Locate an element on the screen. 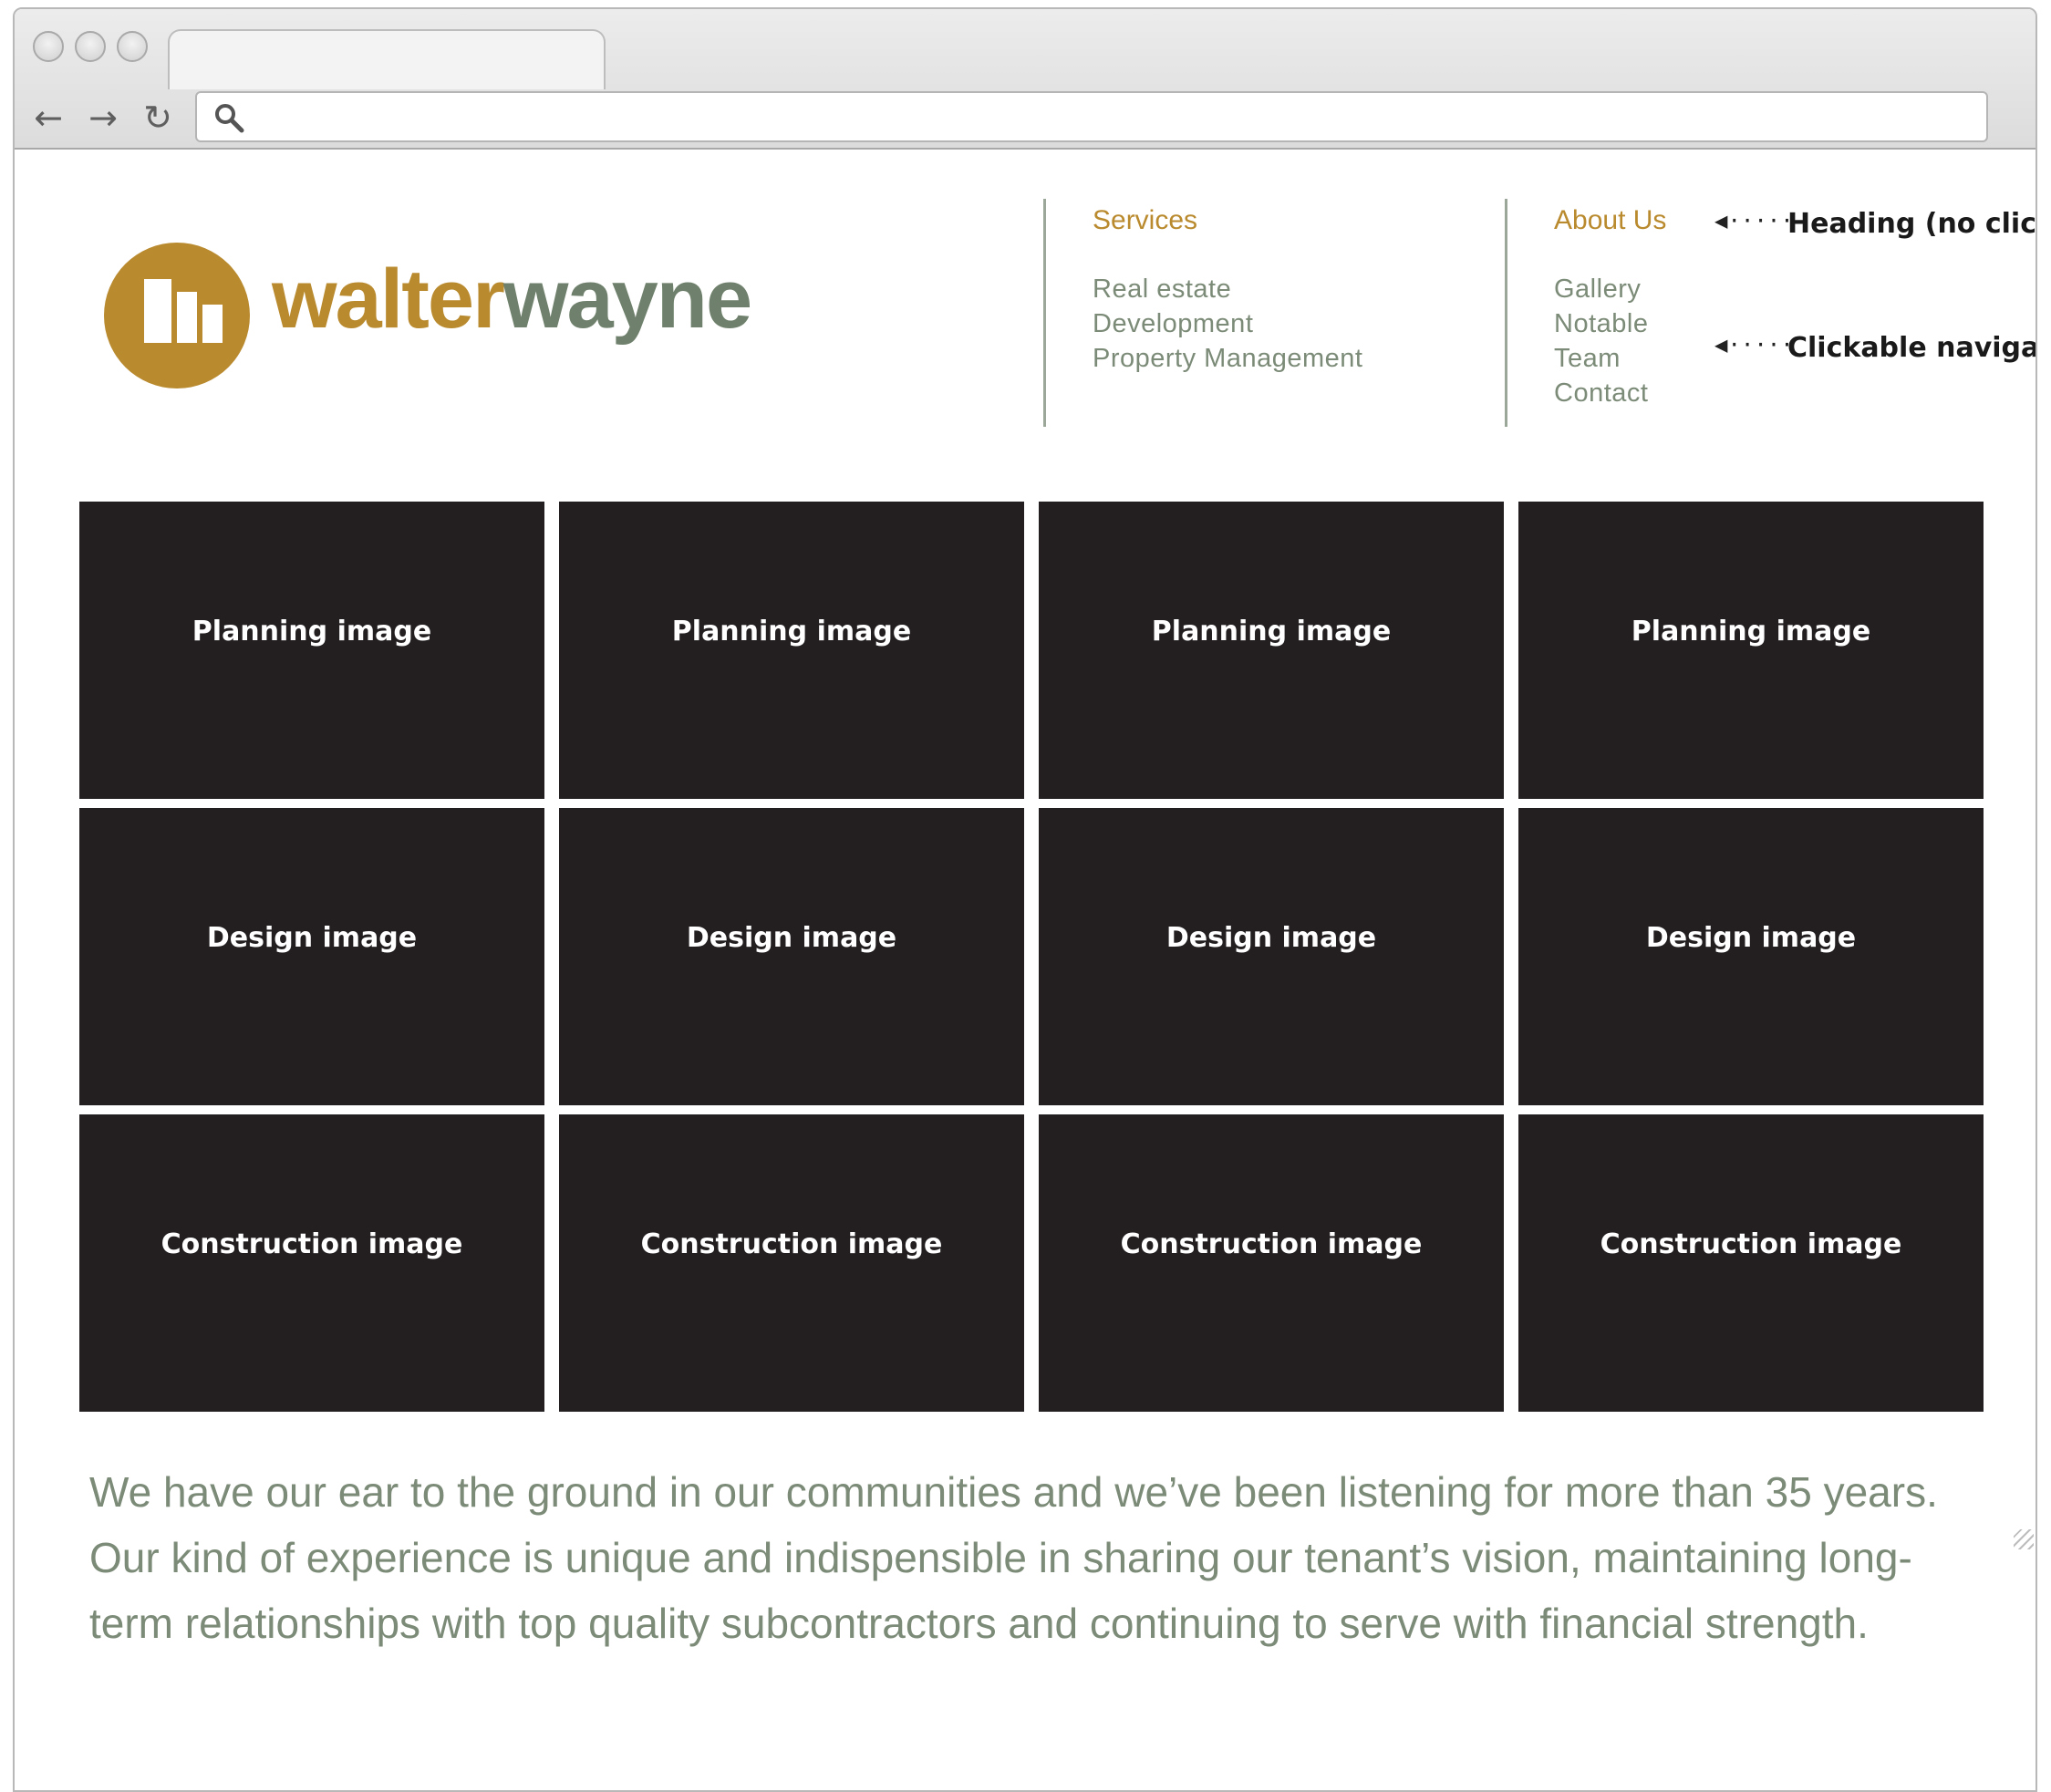  address-bar is located at coordinates (1091, 117).